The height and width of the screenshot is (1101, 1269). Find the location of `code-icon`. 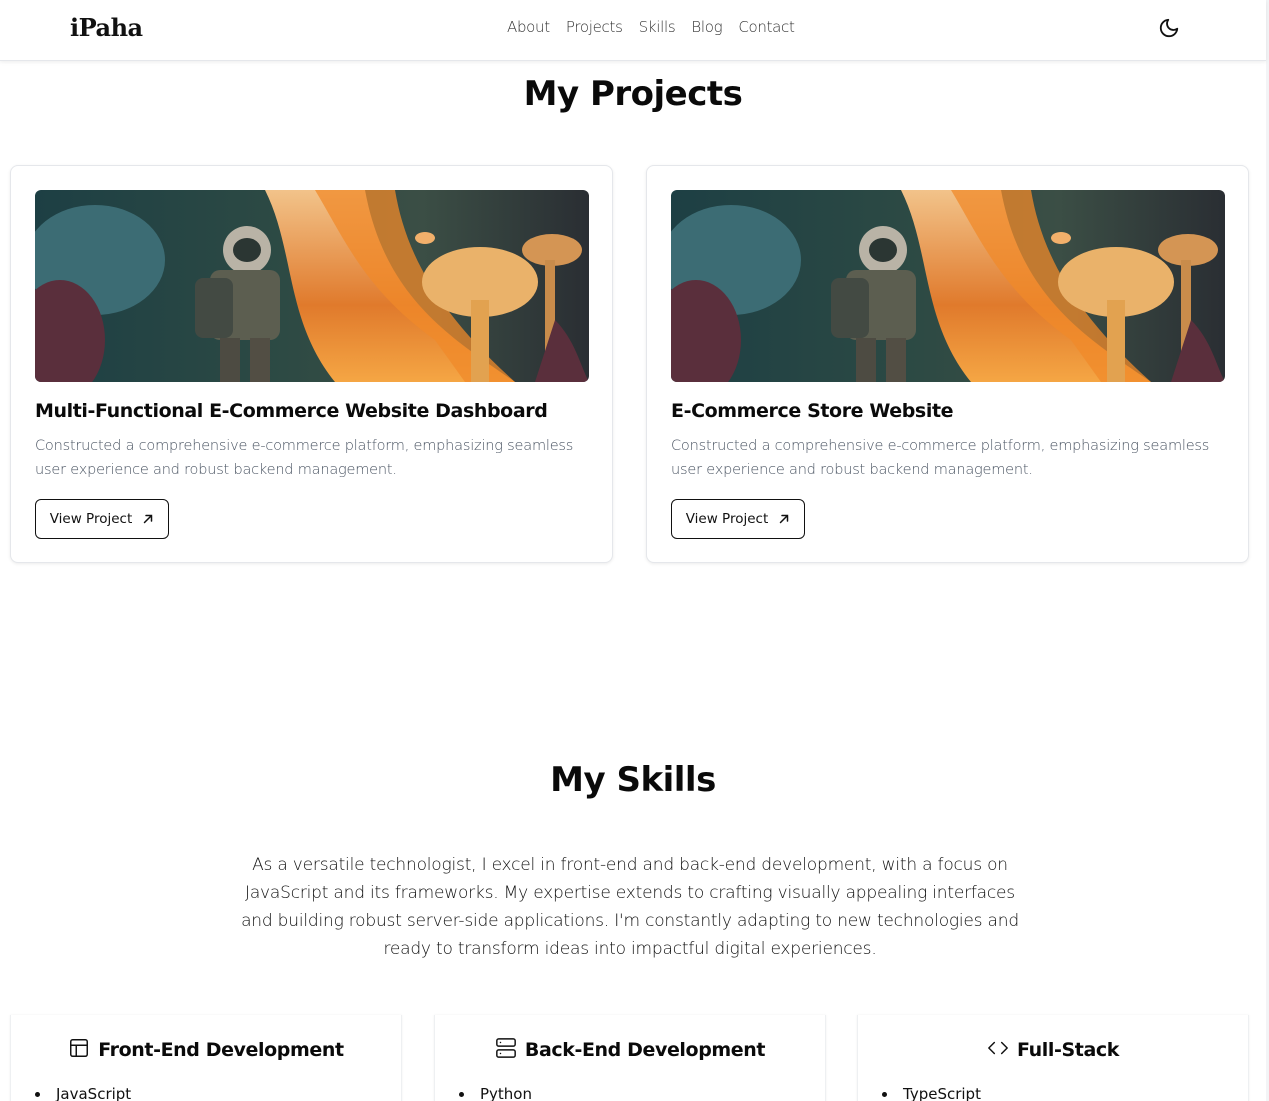

code-icon is located at coordinates (998, 1048).